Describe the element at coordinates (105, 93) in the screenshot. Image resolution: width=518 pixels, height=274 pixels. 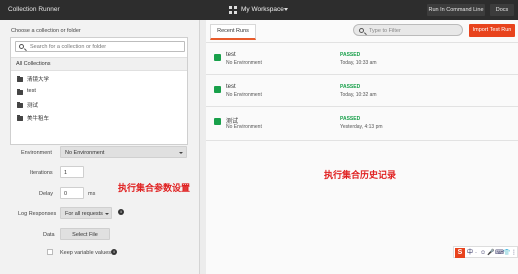
I see `collection-item: test` at that location.